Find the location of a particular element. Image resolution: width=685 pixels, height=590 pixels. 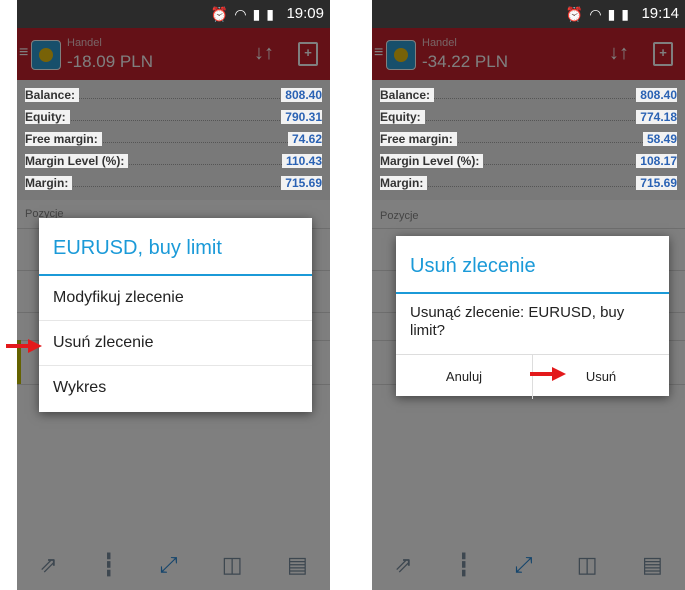

dialog-title: EURUSD, buy limit is located at coordinates (137, 248).